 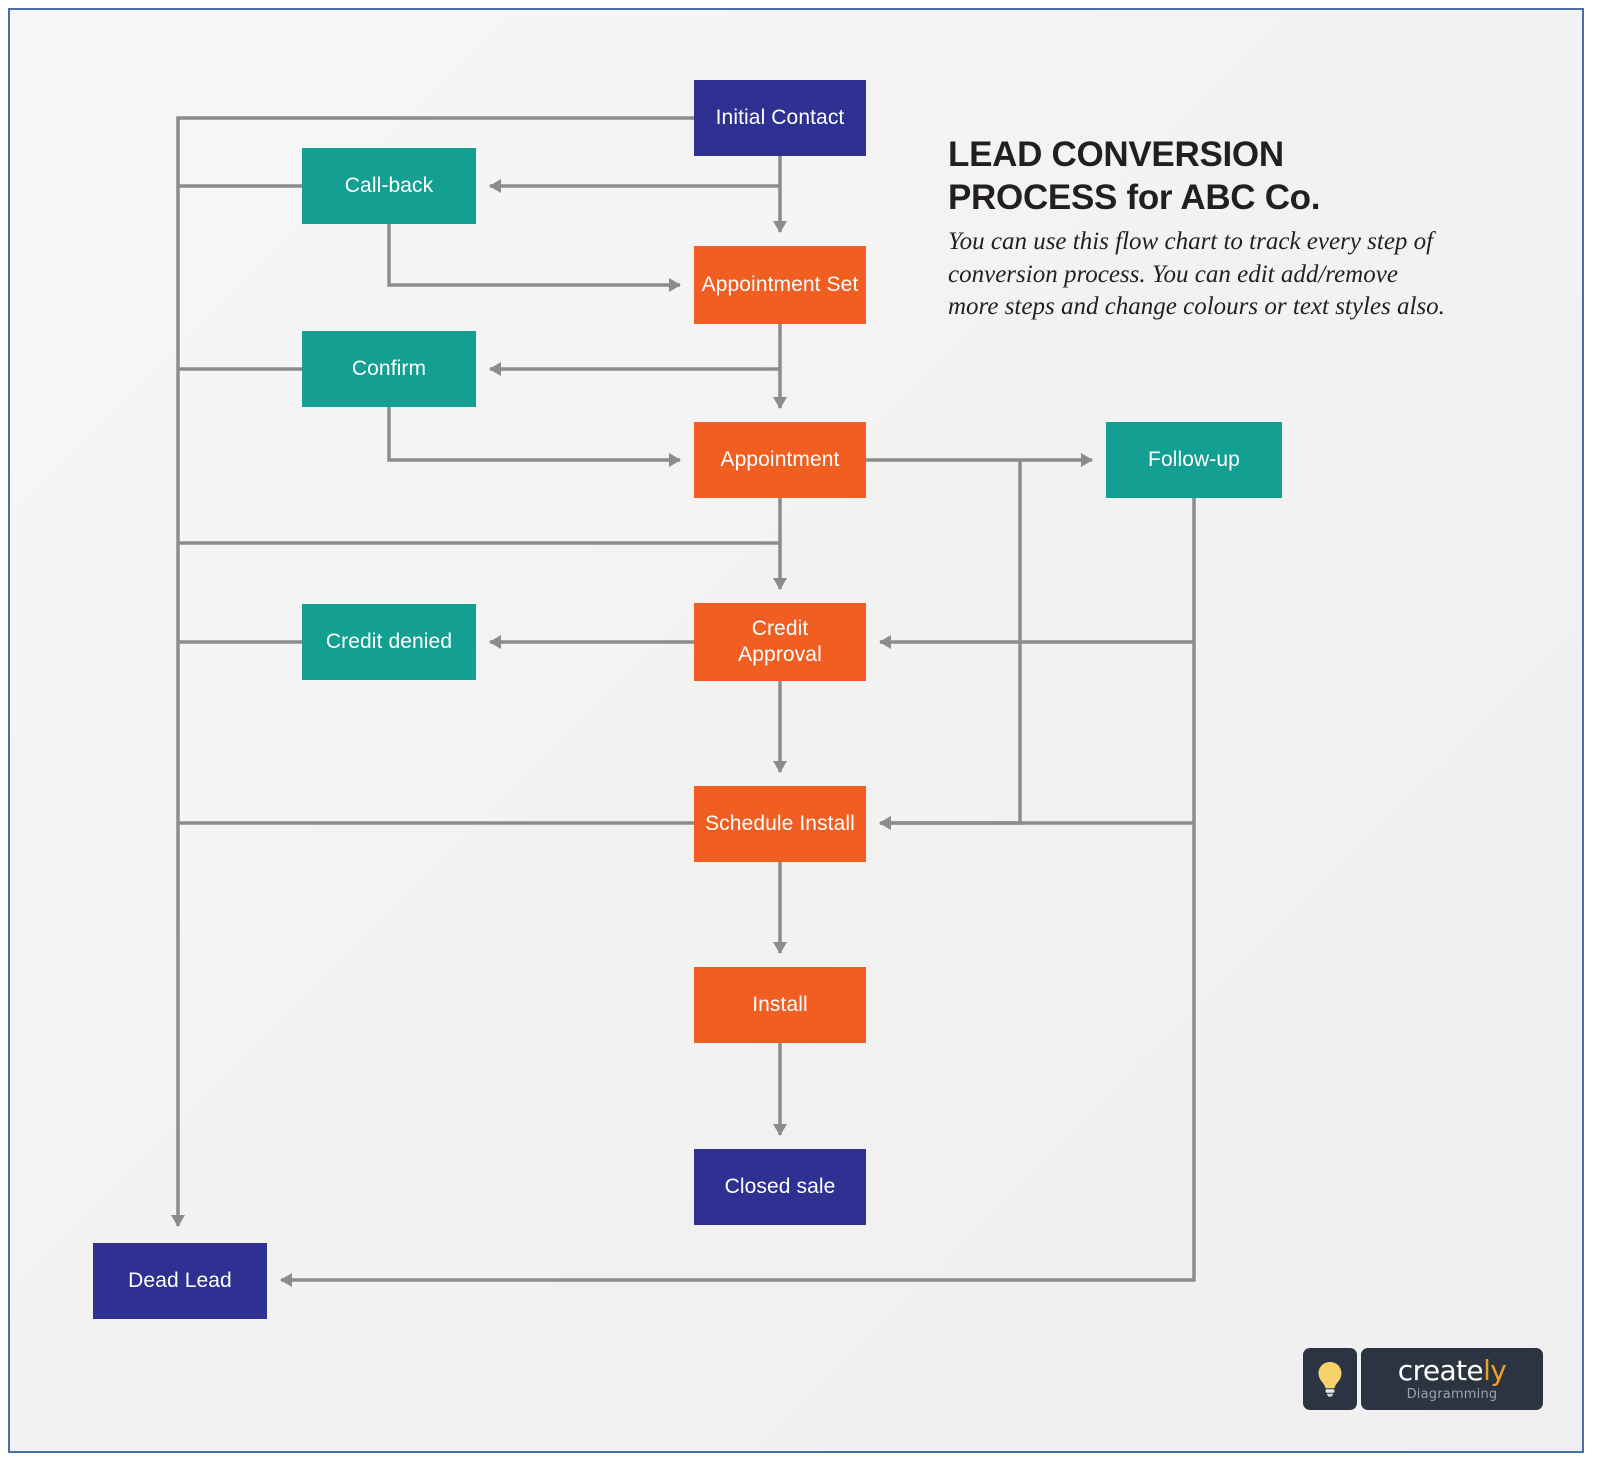 I want to click on node-call-back: Call-back, so click(x=389, y=186).